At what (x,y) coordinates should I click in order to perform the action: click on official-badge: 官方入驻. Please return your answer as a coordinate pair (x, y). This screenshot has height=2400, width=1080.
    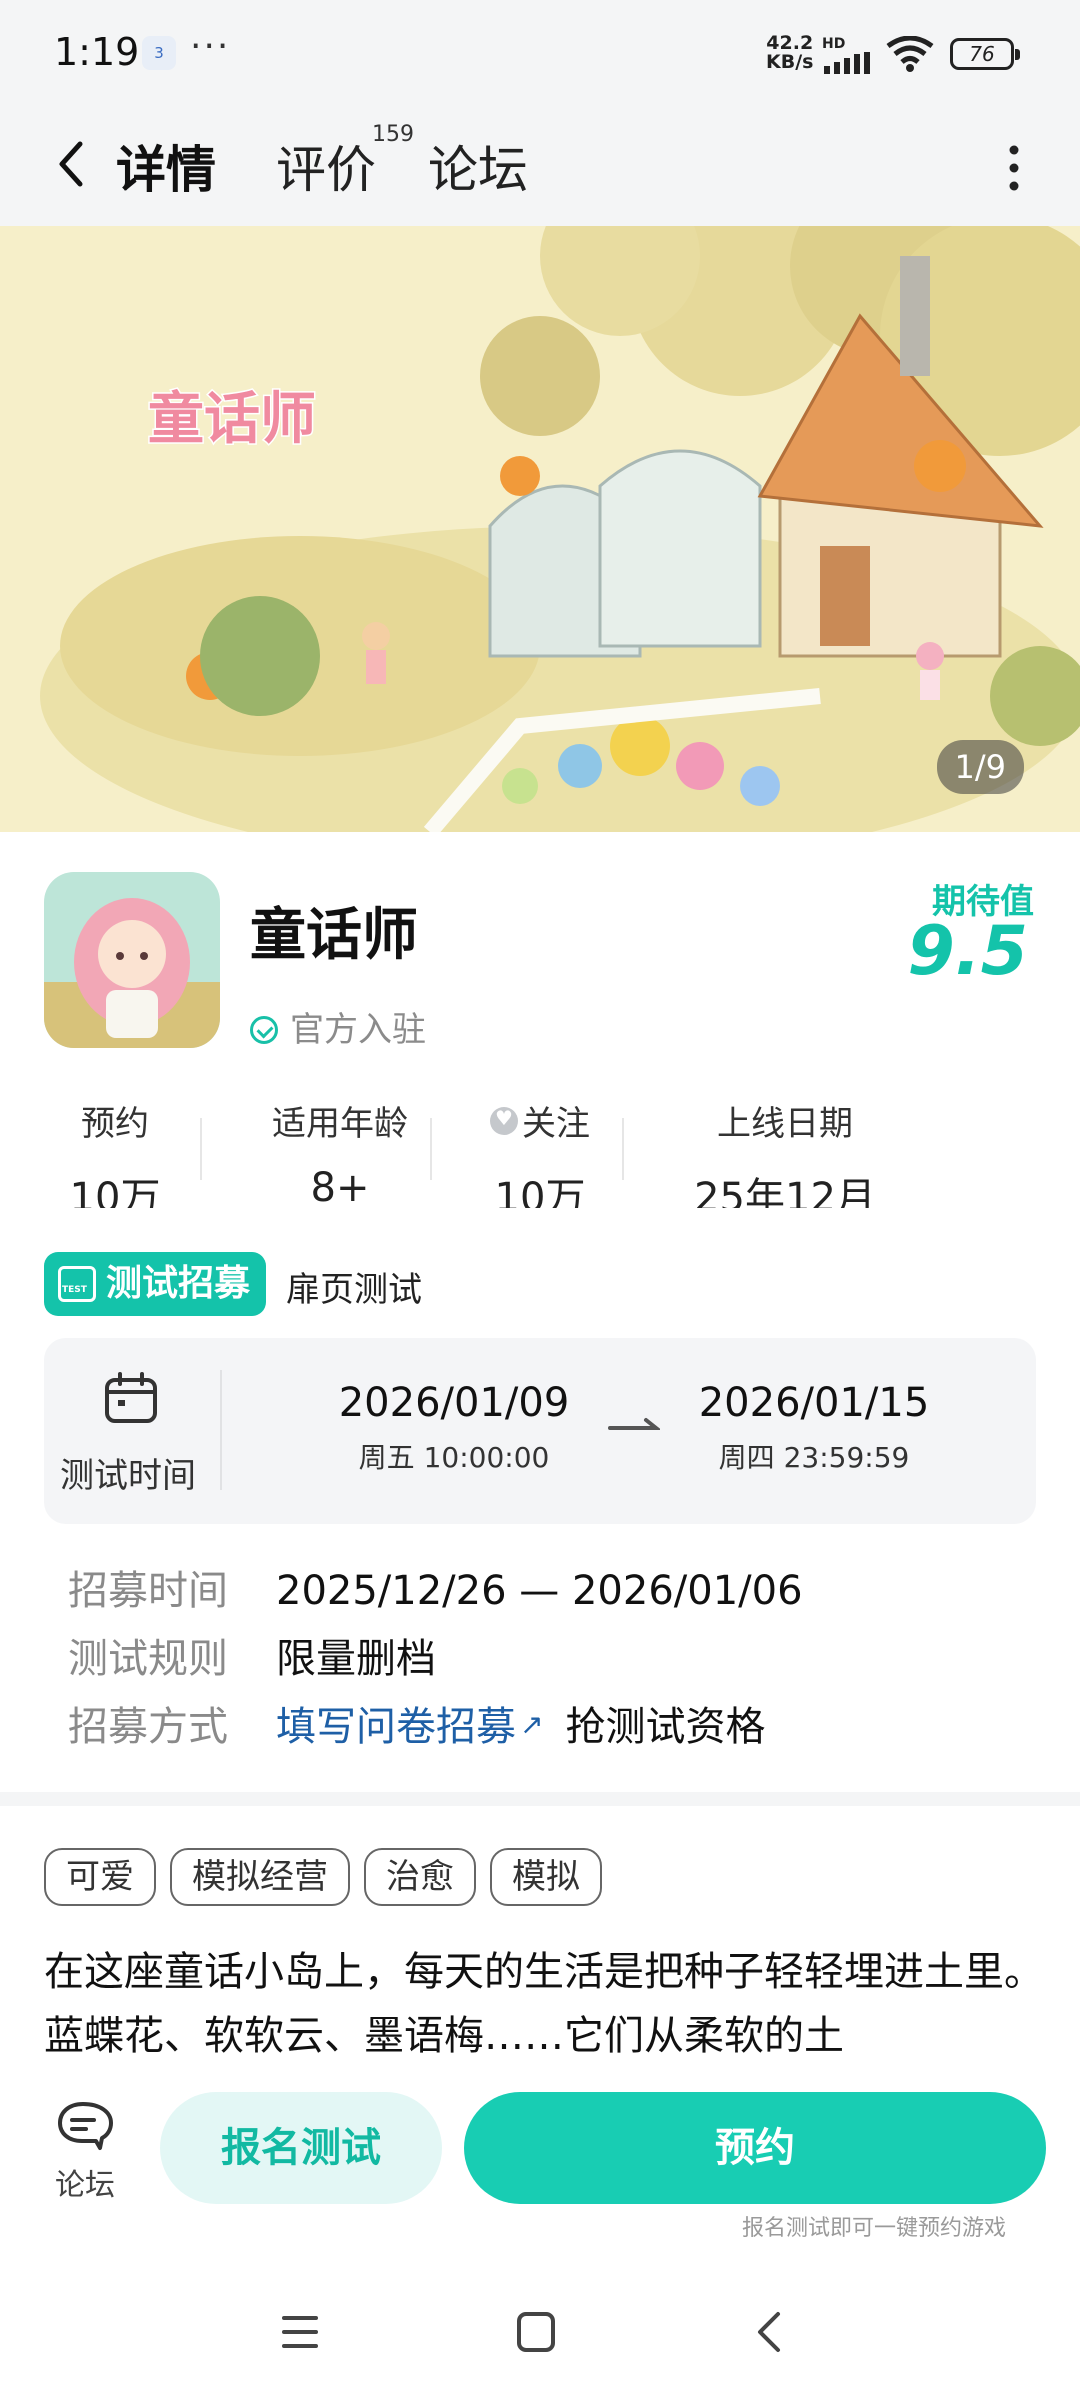
    Looking at the image, I should click on (338, 1026).